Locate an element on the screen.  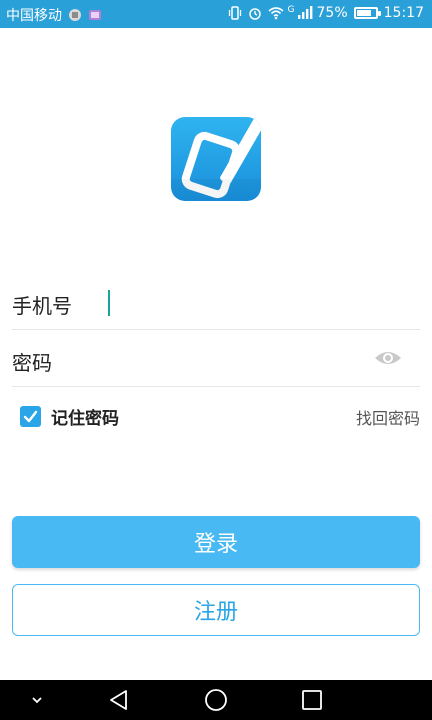
password-label: 密码 is located at coordinates (32, 363).